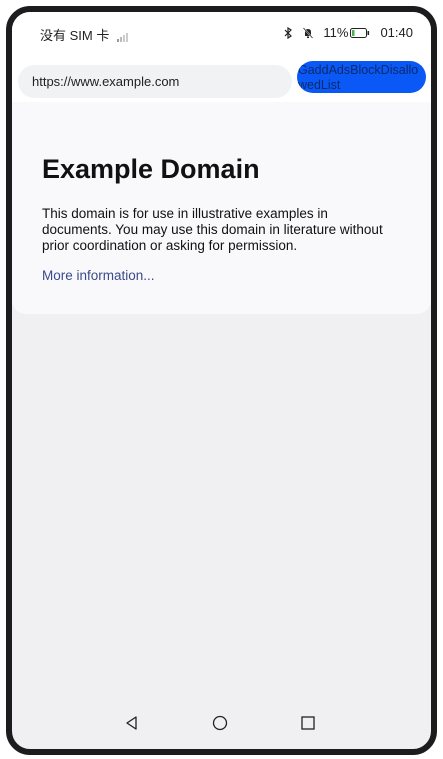 The height and width of the screenshot is (759, 443). What do you see at coordinates (360, 32) in the screenshot?
I see `battery-icon` at bounding box center [360, 32].